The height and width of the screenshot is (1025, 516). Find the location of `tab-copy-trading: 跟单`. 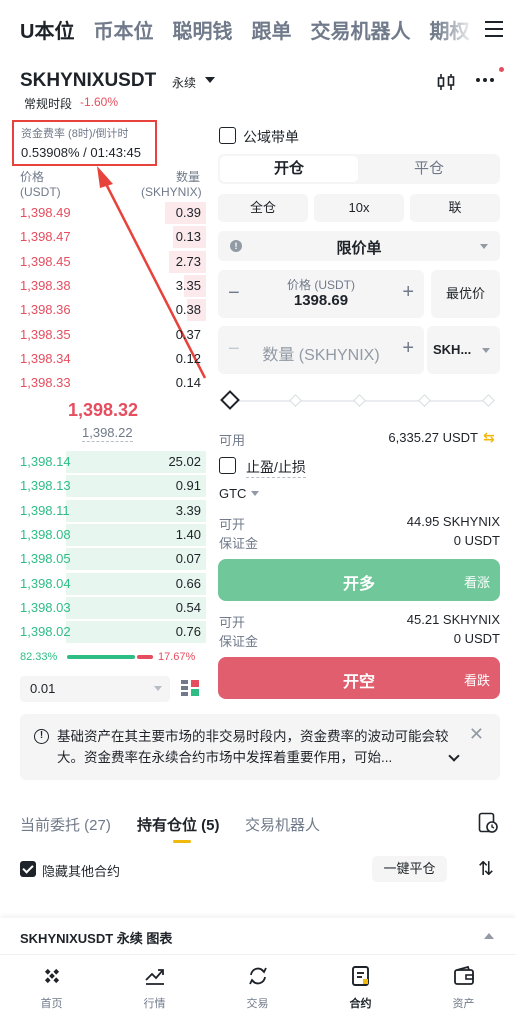

tab-copy-trading: 跟单 is located at coordinates (271, 29).